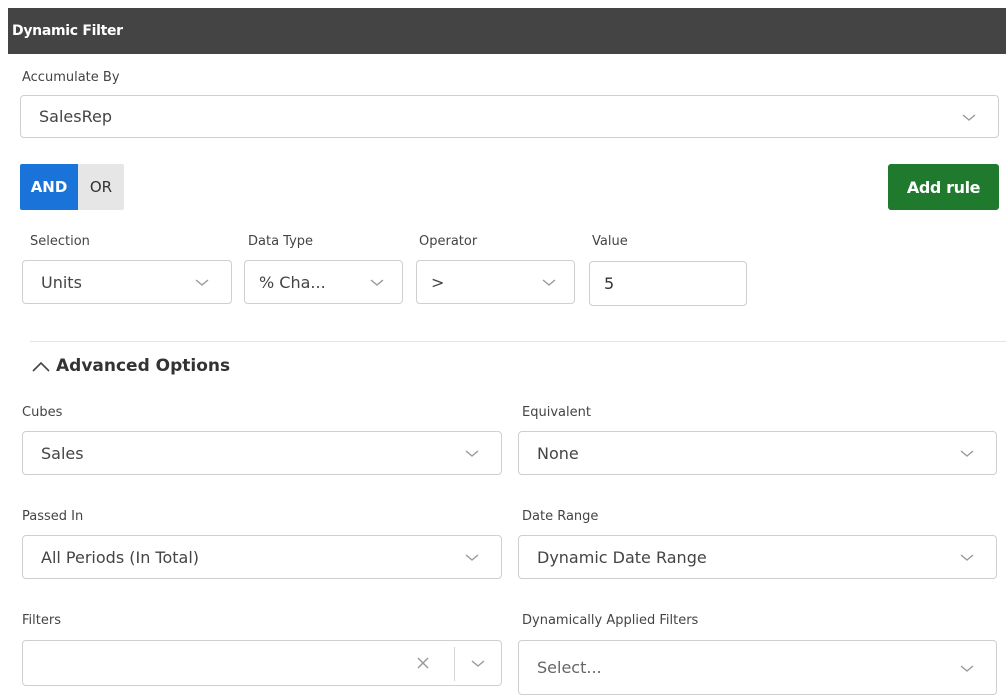 The height and width of the screenshot is (698, 1006). I want to click on equivalent-select: None, so click(757, 453).